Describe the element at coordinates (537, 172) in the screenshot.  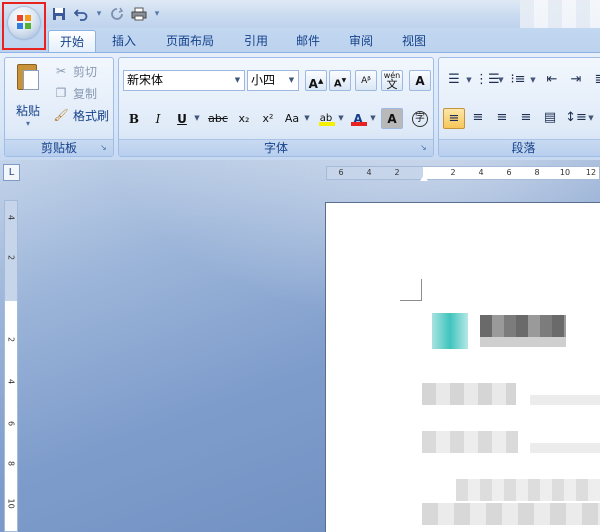
I see `ruler-label: 8` at that location.